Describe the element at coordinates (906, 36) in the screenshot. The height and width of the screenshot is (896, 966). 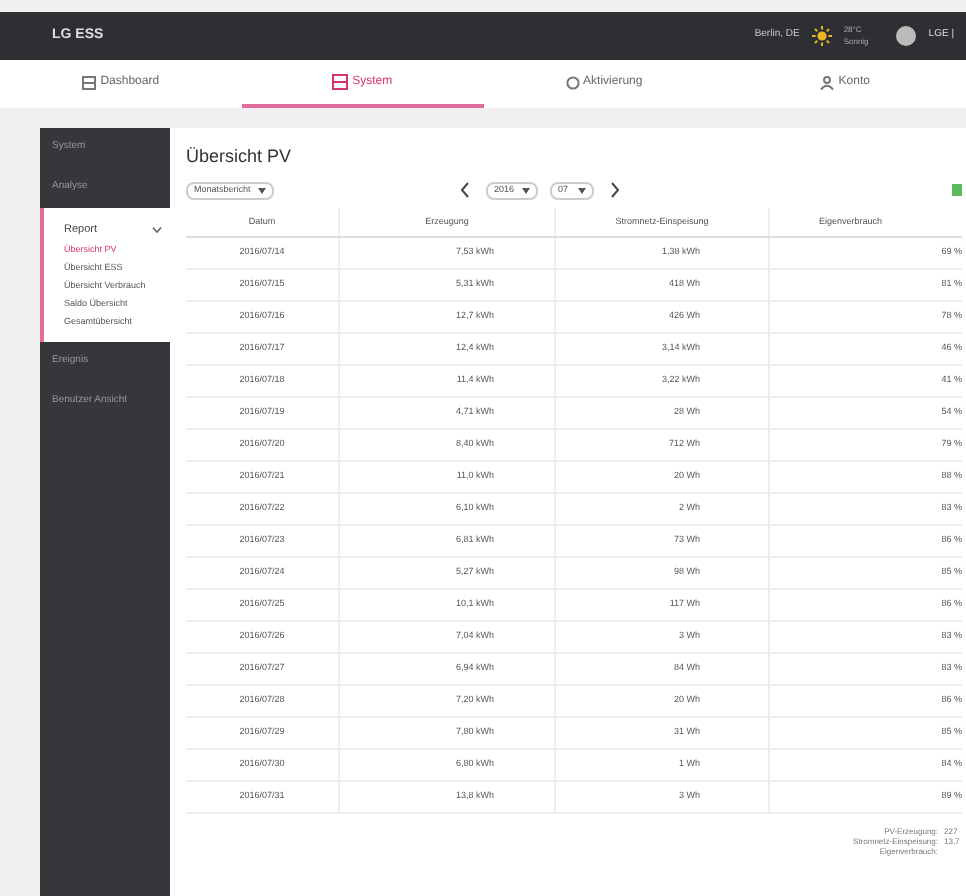
I see `user-avatar` at that location.